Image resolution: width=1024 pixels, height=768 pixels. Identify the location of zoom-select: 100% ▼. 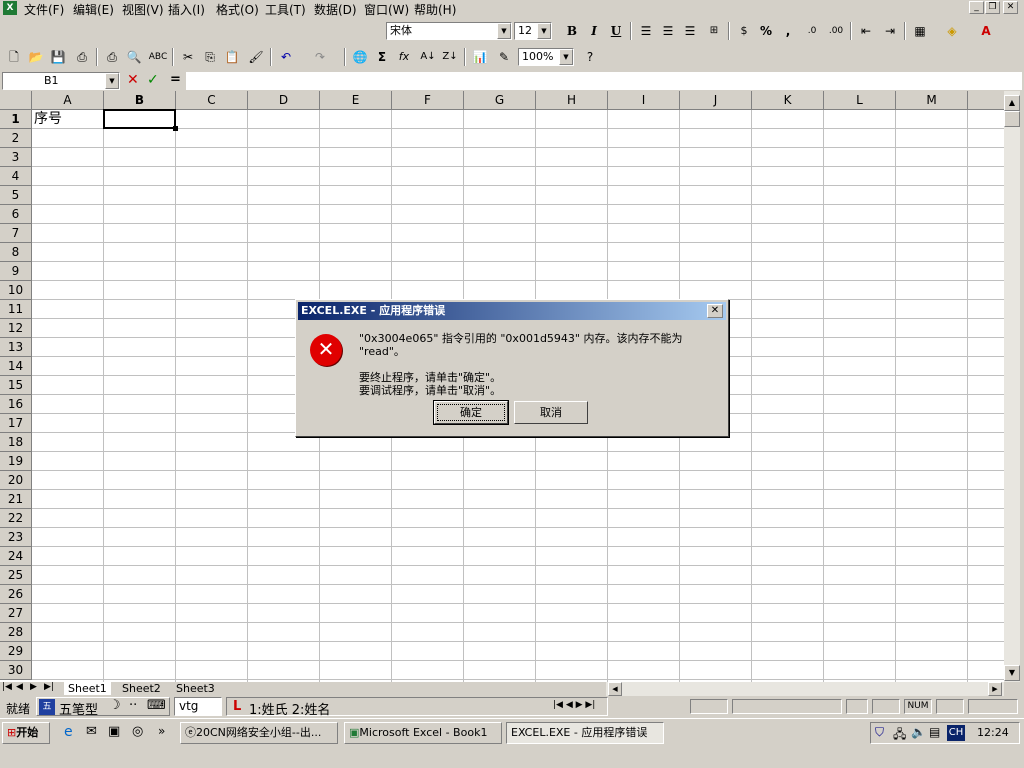
(546, 57).